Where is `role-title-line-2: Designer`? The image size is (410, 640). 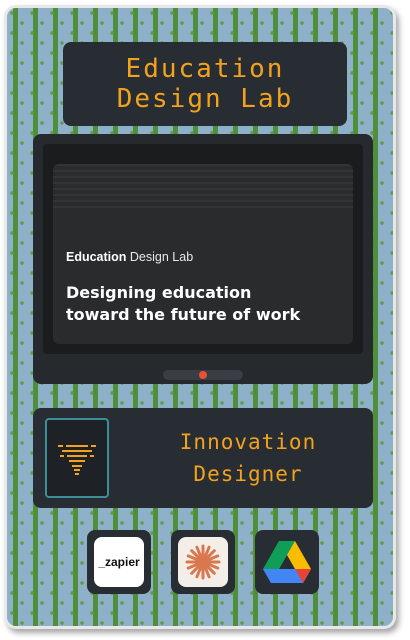
role-title-line-2: Designer is located at coordinates (248, 474).